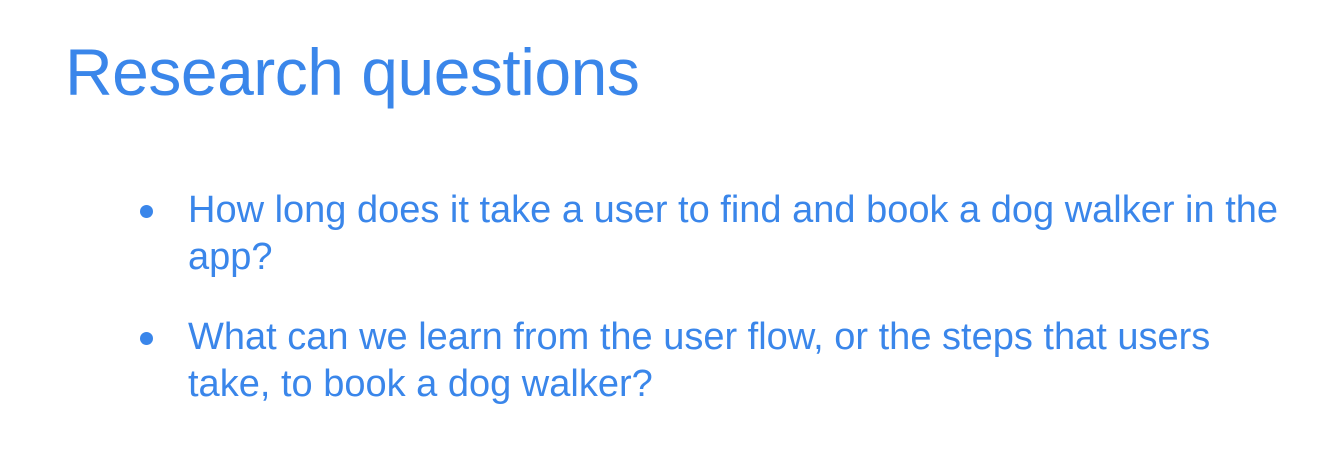 The image size is (1329, 455). I want to click on slide-title: Research questions, so click(352, 72).